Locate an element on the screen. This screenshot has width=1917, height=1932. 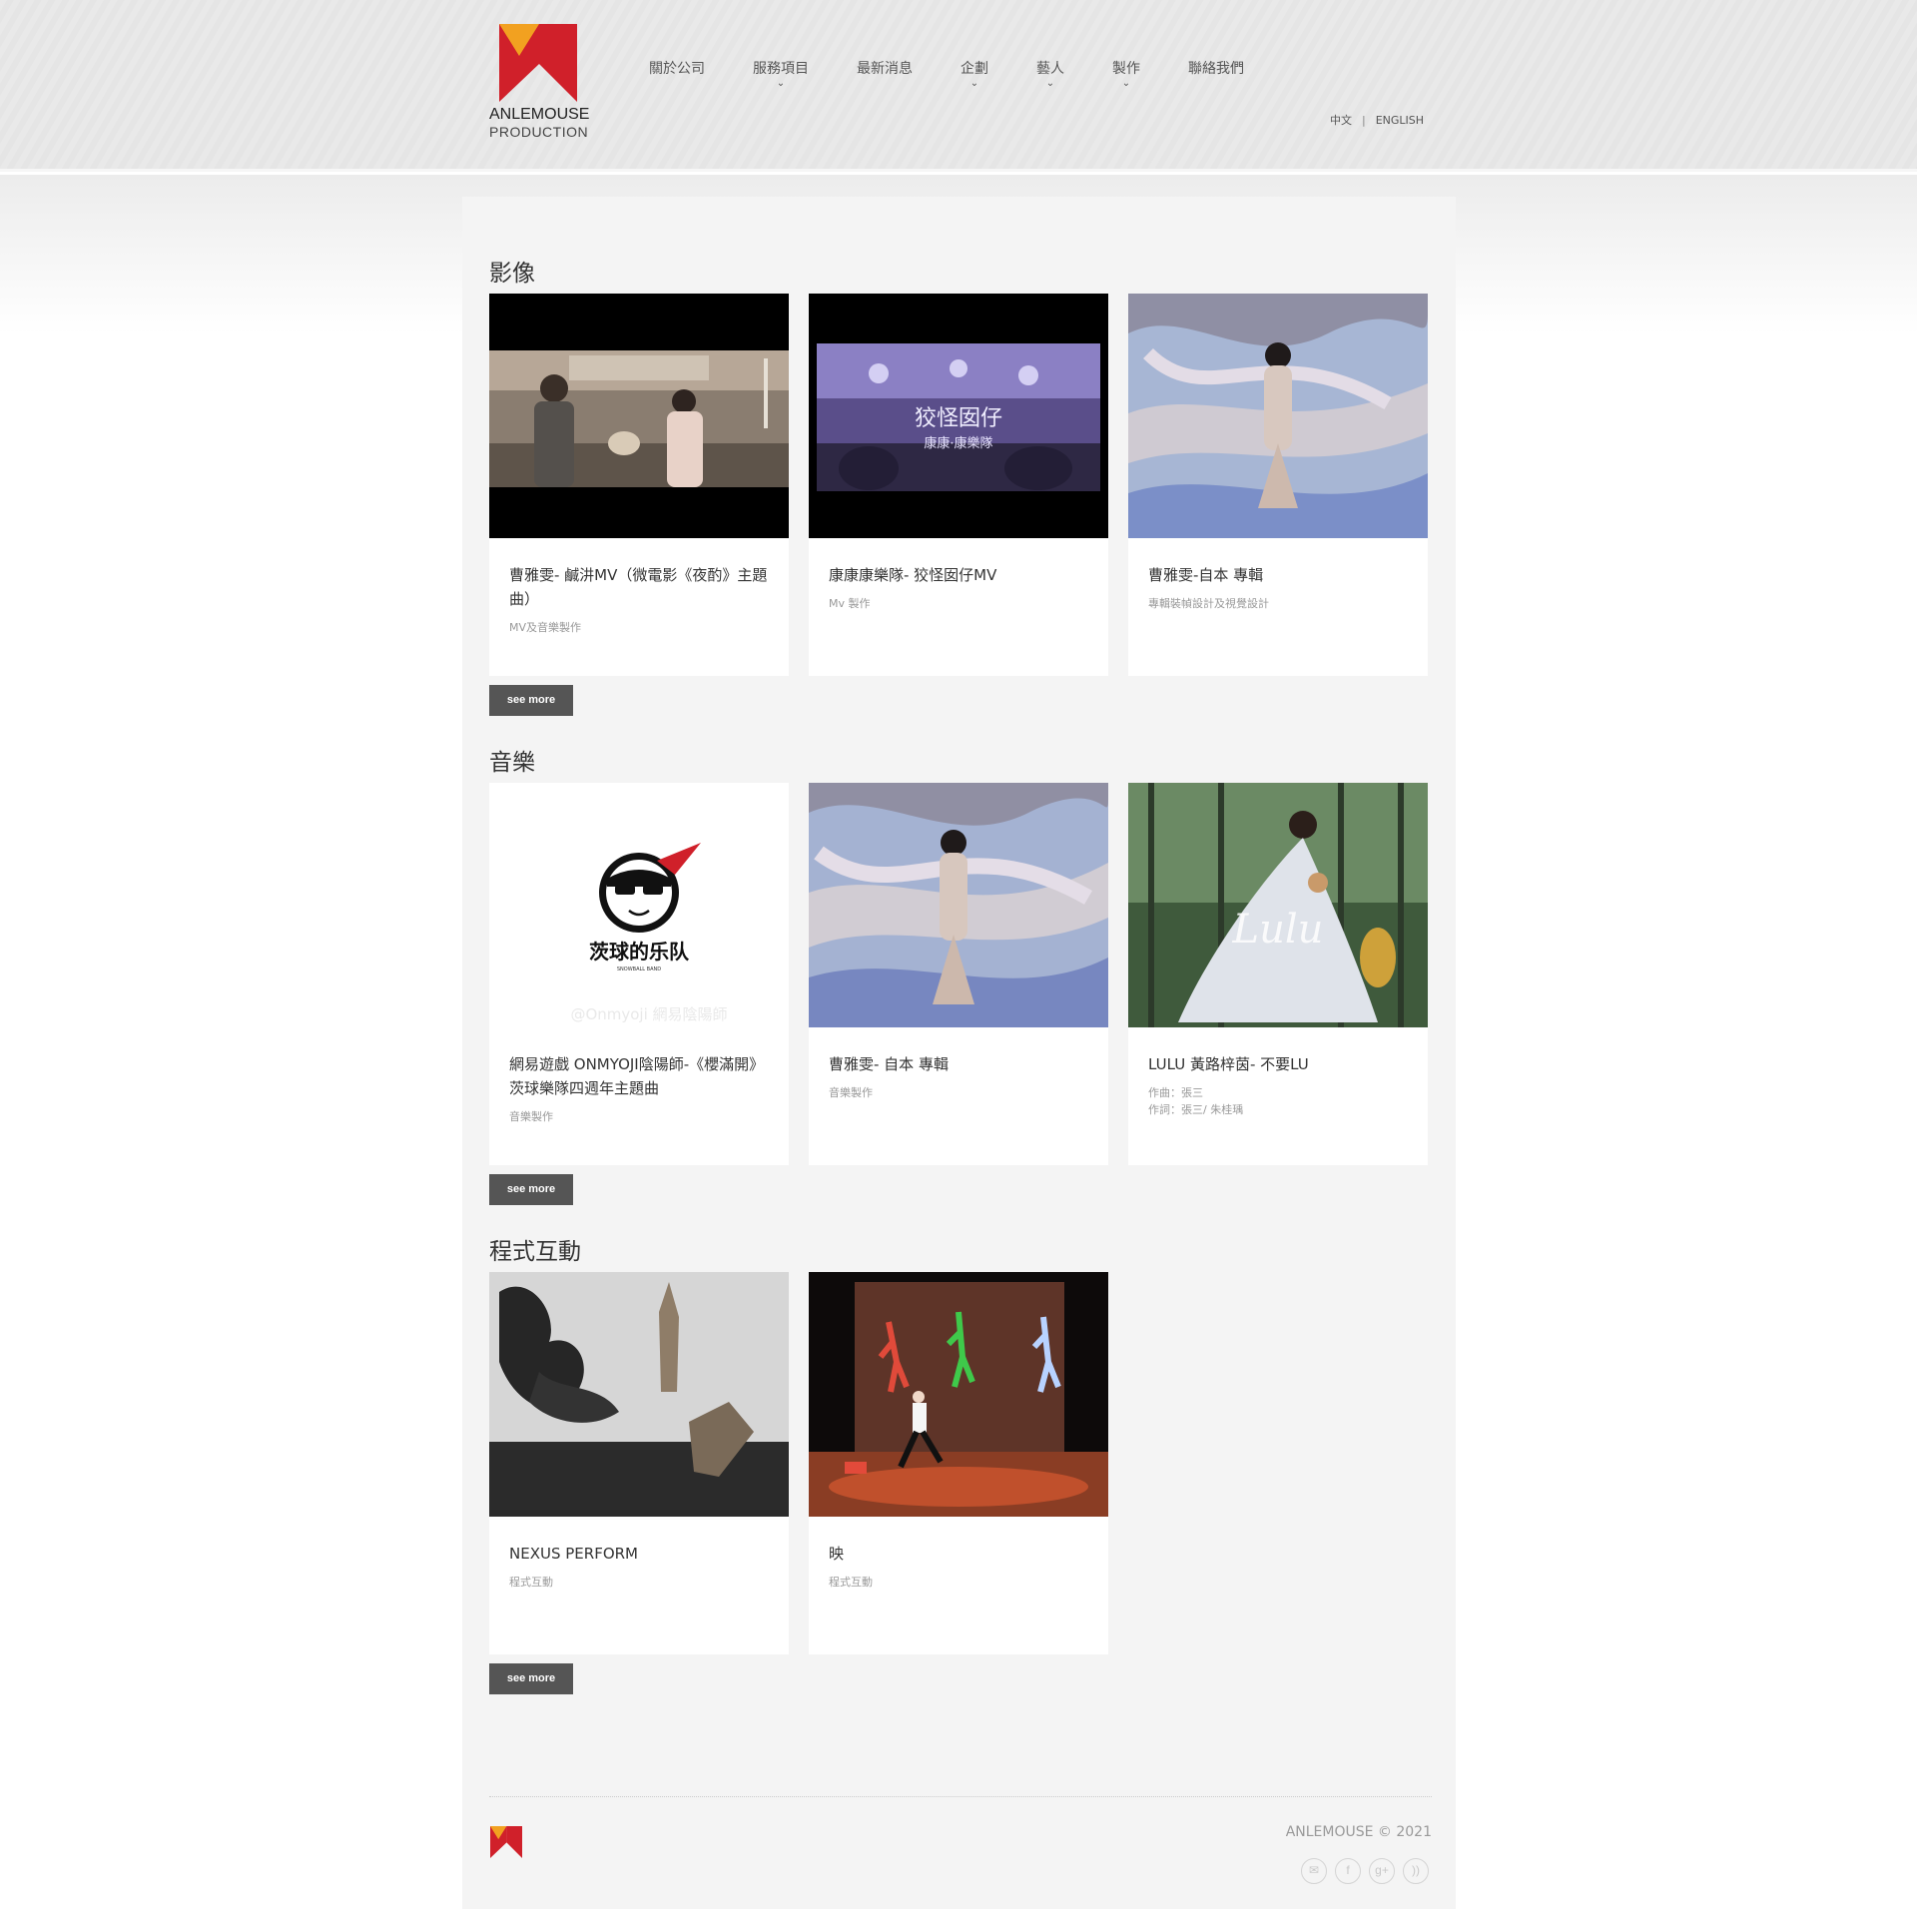
portfolio-card: 曹雅雯-自本 專輯 專輯裝幀設計及視覺設計 is located at coordinates (1278, 485).